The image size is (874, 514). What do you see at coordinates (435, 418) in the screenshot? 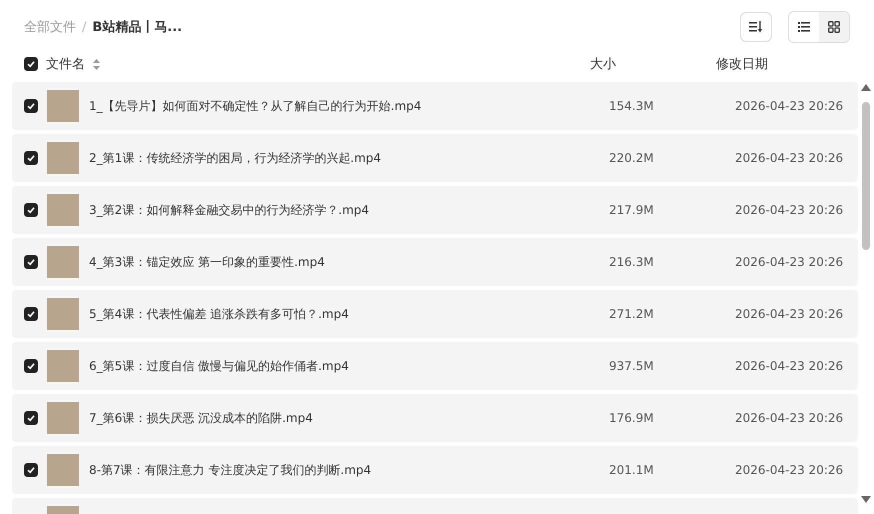
I see `file-row: 7_第6课：损失厌恶 沉没成本的陷阱.mp4 176.9M 2026-04-23 20:26` at bounding box center [435, 418].